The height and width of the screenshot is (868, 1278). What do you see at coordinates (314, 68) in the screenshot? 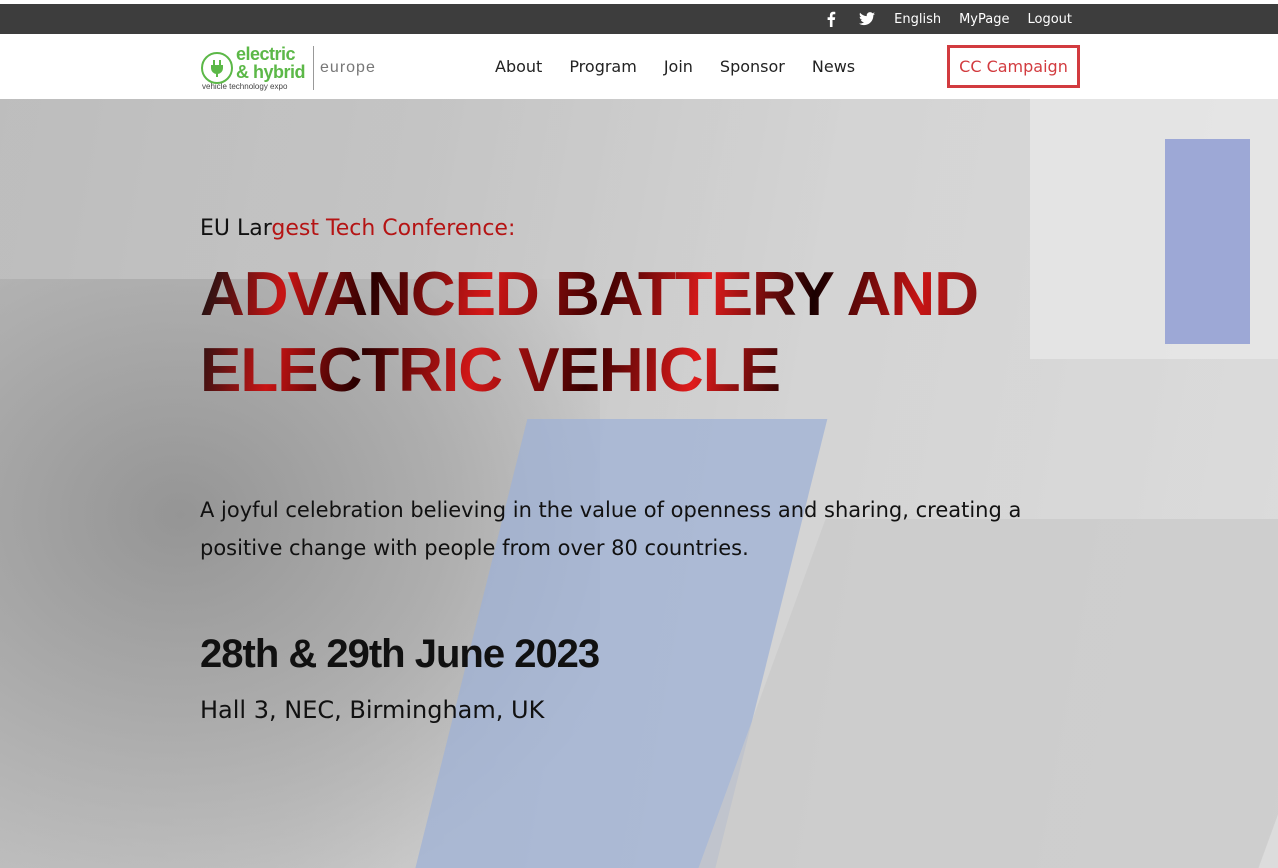
I see `logo-divider` at bounding box center [314, 68].